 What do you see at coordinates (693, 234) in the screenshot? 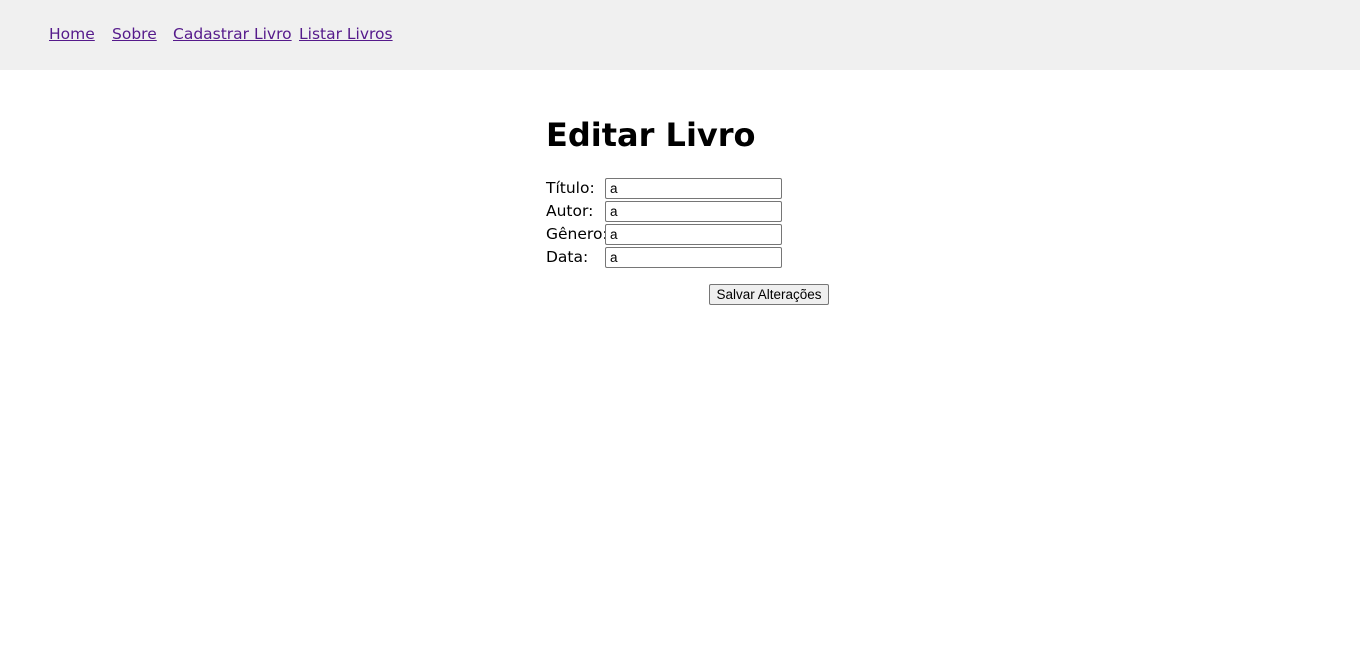
I see `genero-input` at bounding box center [693, 234].